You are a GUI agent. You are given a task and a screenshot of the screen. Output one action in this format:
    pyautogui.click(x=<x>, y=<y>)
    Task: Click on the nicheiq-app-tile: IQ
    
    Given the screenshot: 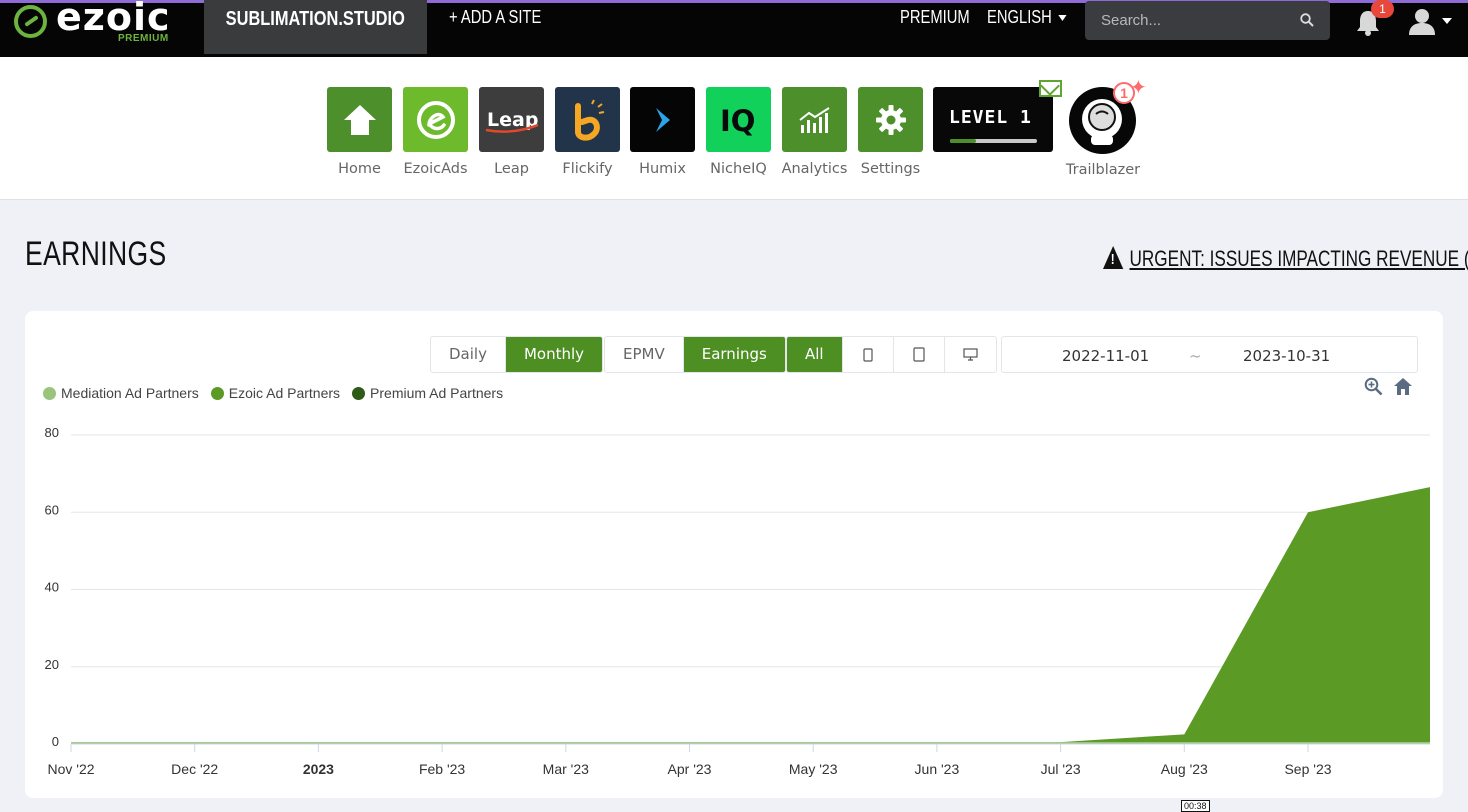 What is the action you would take?
    pyautogui.click(x=738, y=119)
    